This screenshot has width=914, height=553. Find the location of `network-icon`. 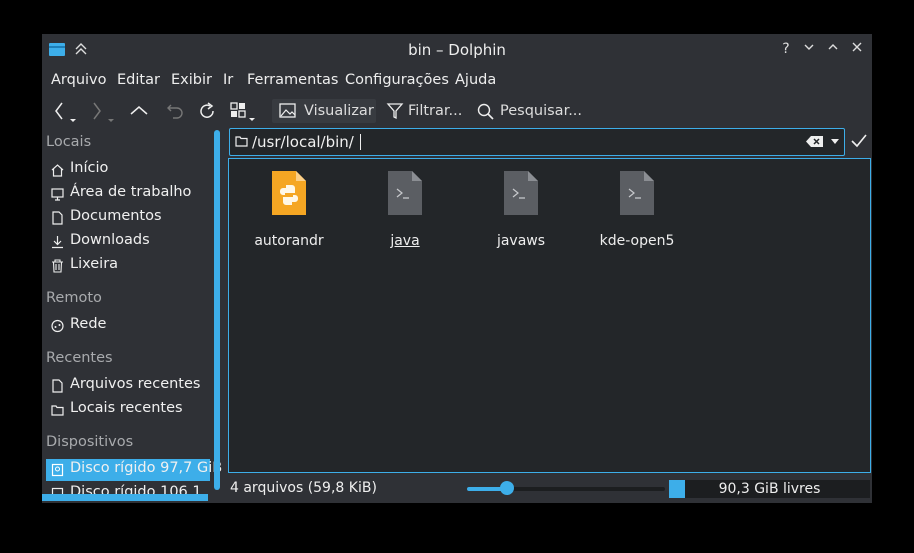

network-icon is located at coordinates (57, 326).